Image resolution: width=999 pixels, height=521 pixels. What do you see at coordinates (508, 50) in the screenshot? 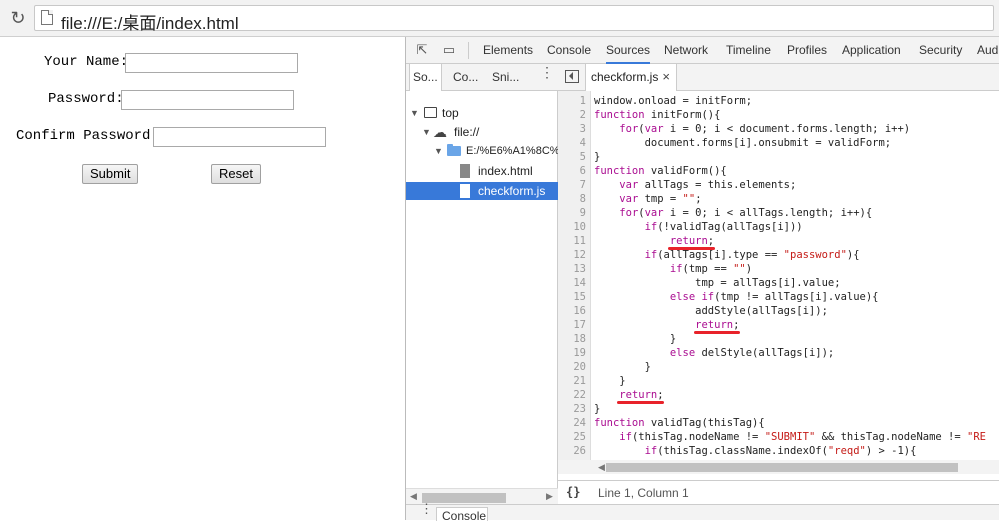
I see `tab-elements: Elements` at bounding box center [508, 50].